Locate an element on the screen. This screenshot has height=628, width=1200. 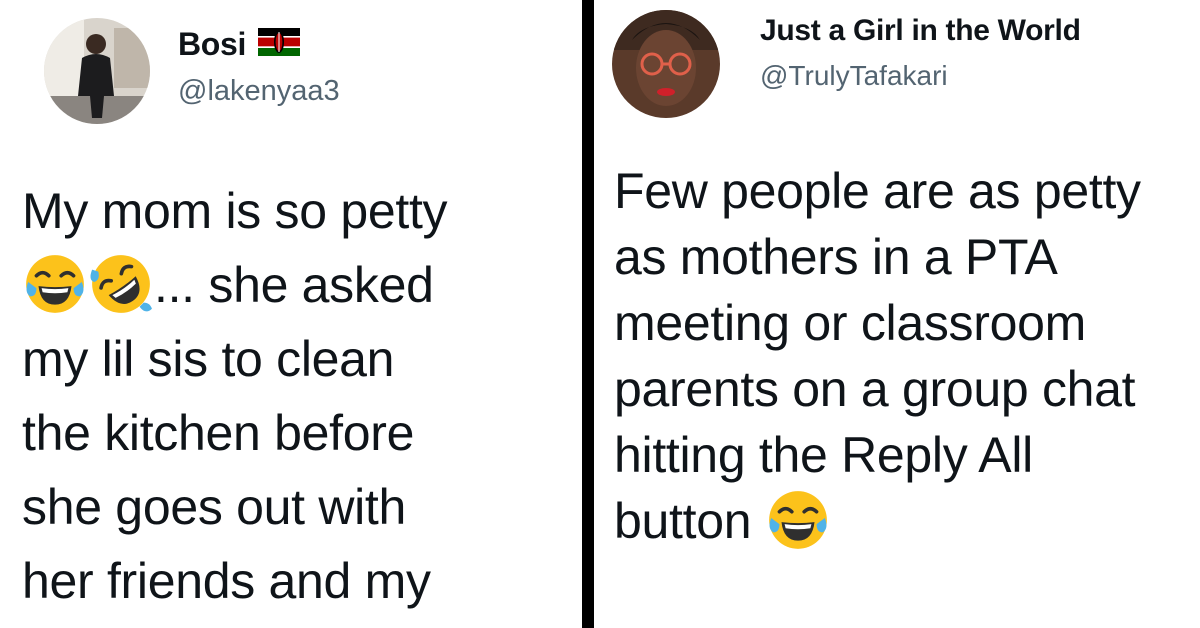
display-name-row: Bosi is located at coordinates (259, 44).